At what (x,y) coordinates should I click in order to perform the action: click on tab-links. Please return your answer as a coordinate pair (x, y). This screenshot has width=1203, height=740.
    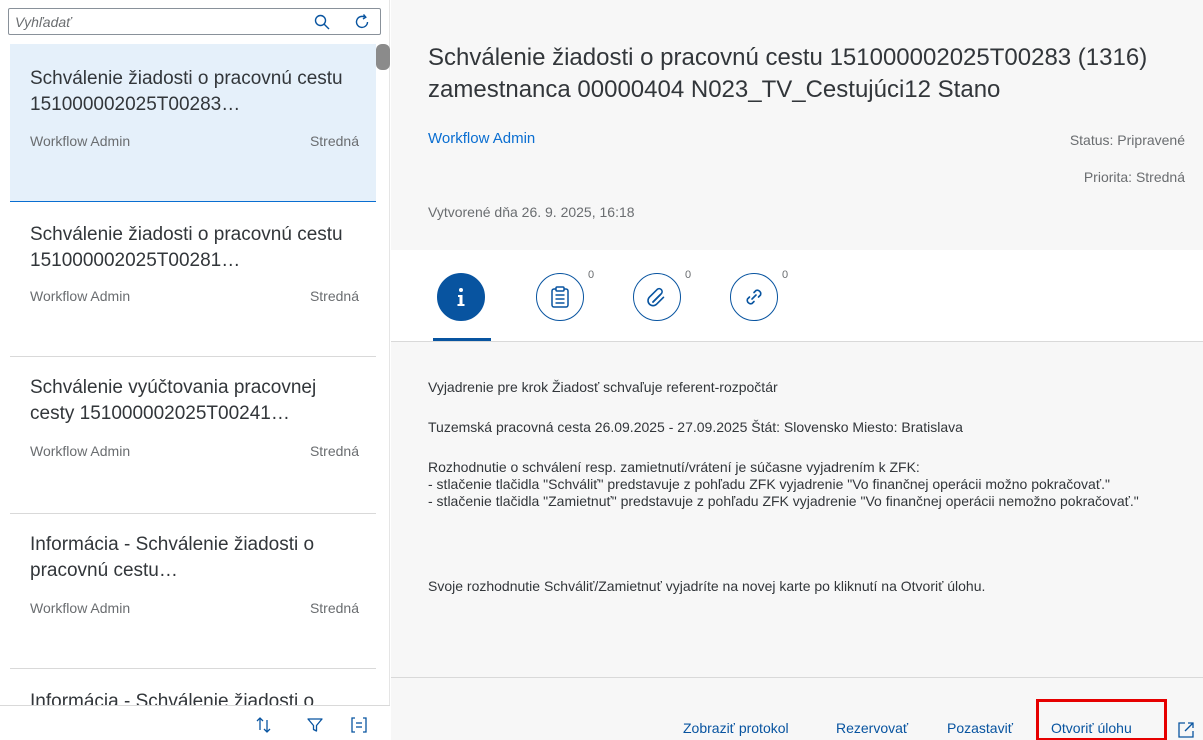
    Looking at the image, I should click on (754, 297).